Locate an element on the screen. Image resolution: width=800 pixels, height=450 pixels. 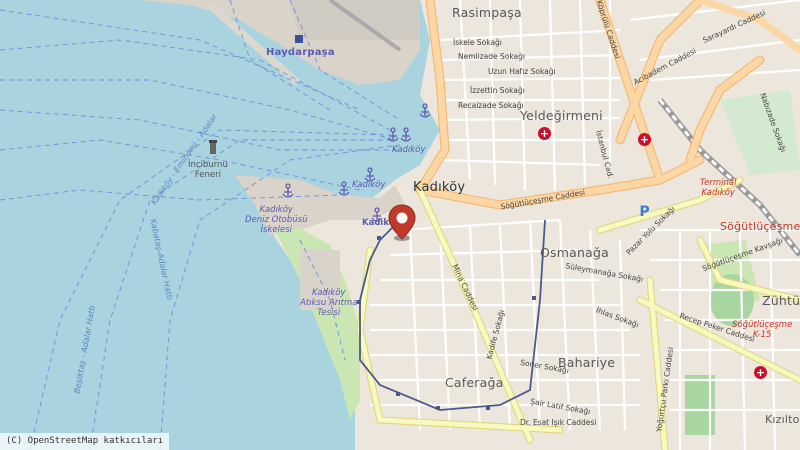
poi-kadikoy-pier2: Kadıköy is located at coordinates (369, 185).